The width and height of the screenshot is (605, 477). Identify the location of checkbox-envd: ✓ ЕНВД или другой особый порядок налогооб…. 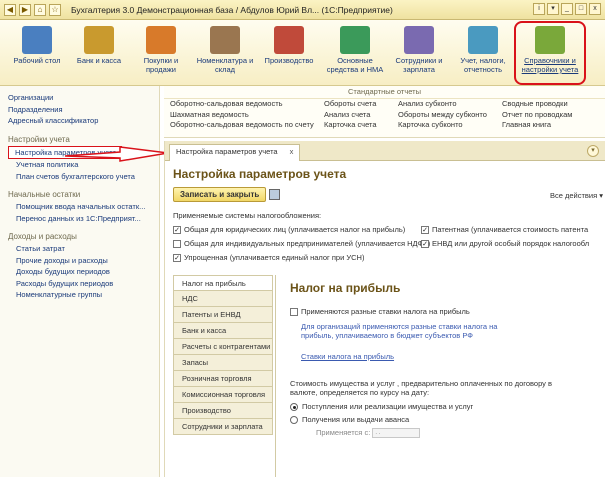
(505, 243).